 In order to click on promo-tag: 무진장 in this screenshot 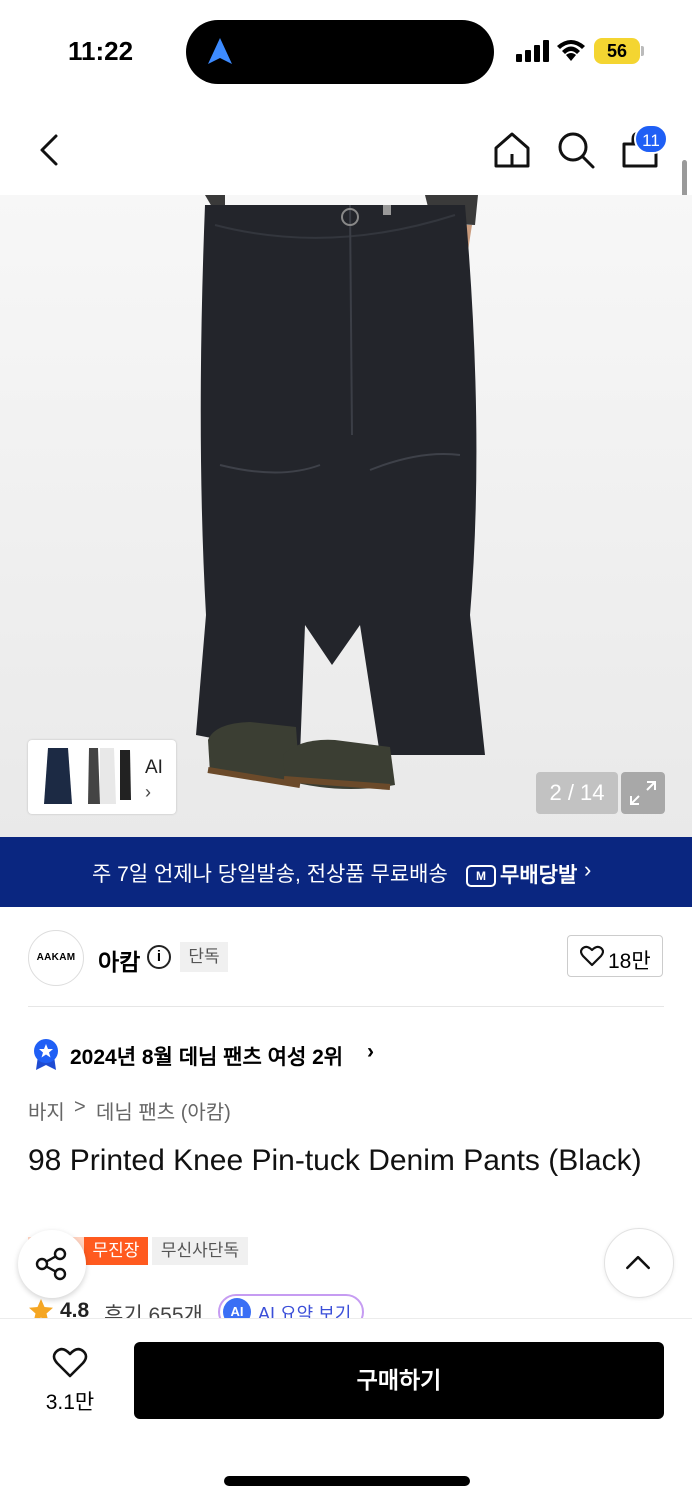, I will do `click(116, 1251)`.